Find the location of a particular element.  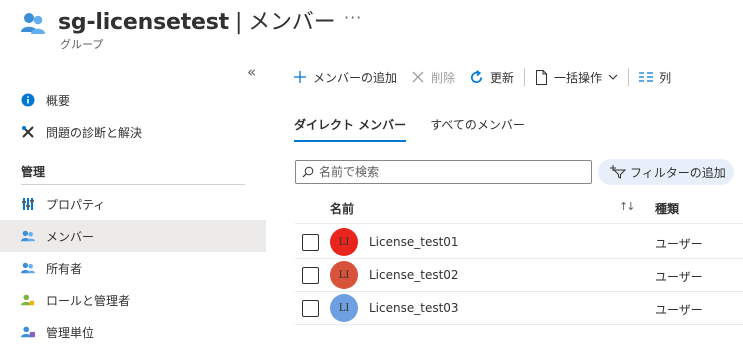

columns-button: 列 is located at coordinates (655, 77).